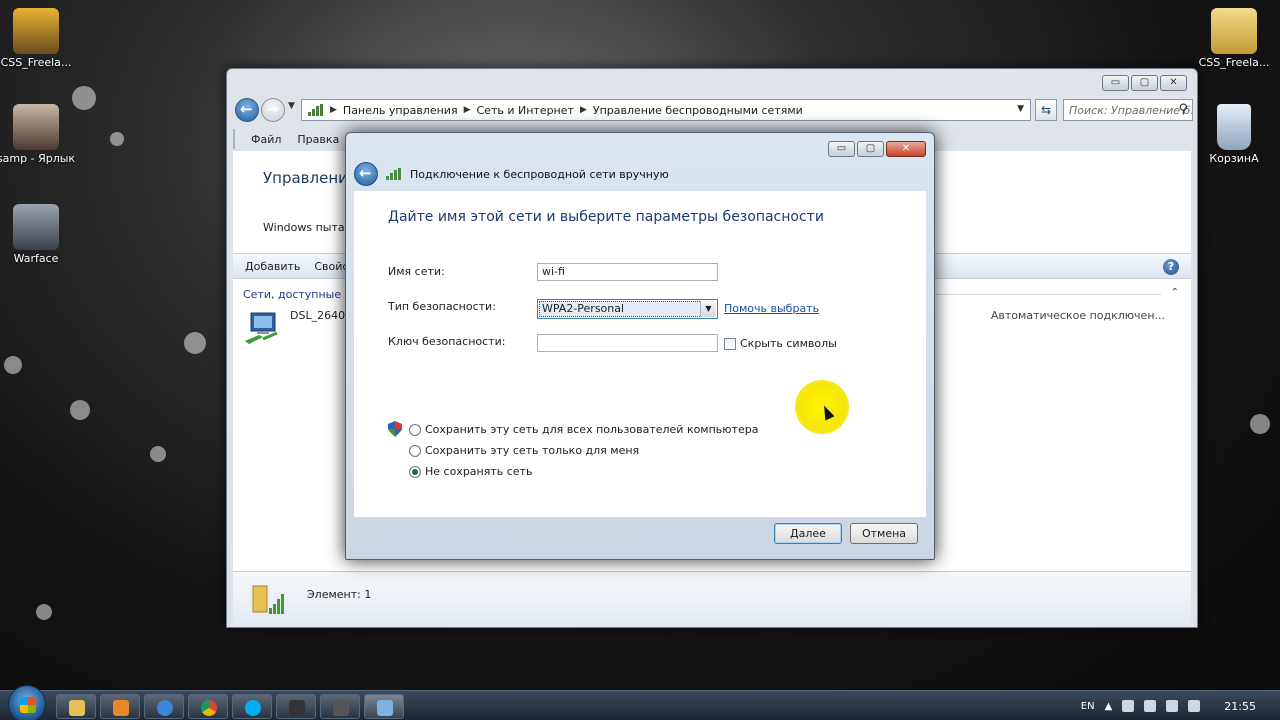 This screenshot has width=1280, height=720. I want to click on game-icon, so click(341, 708).